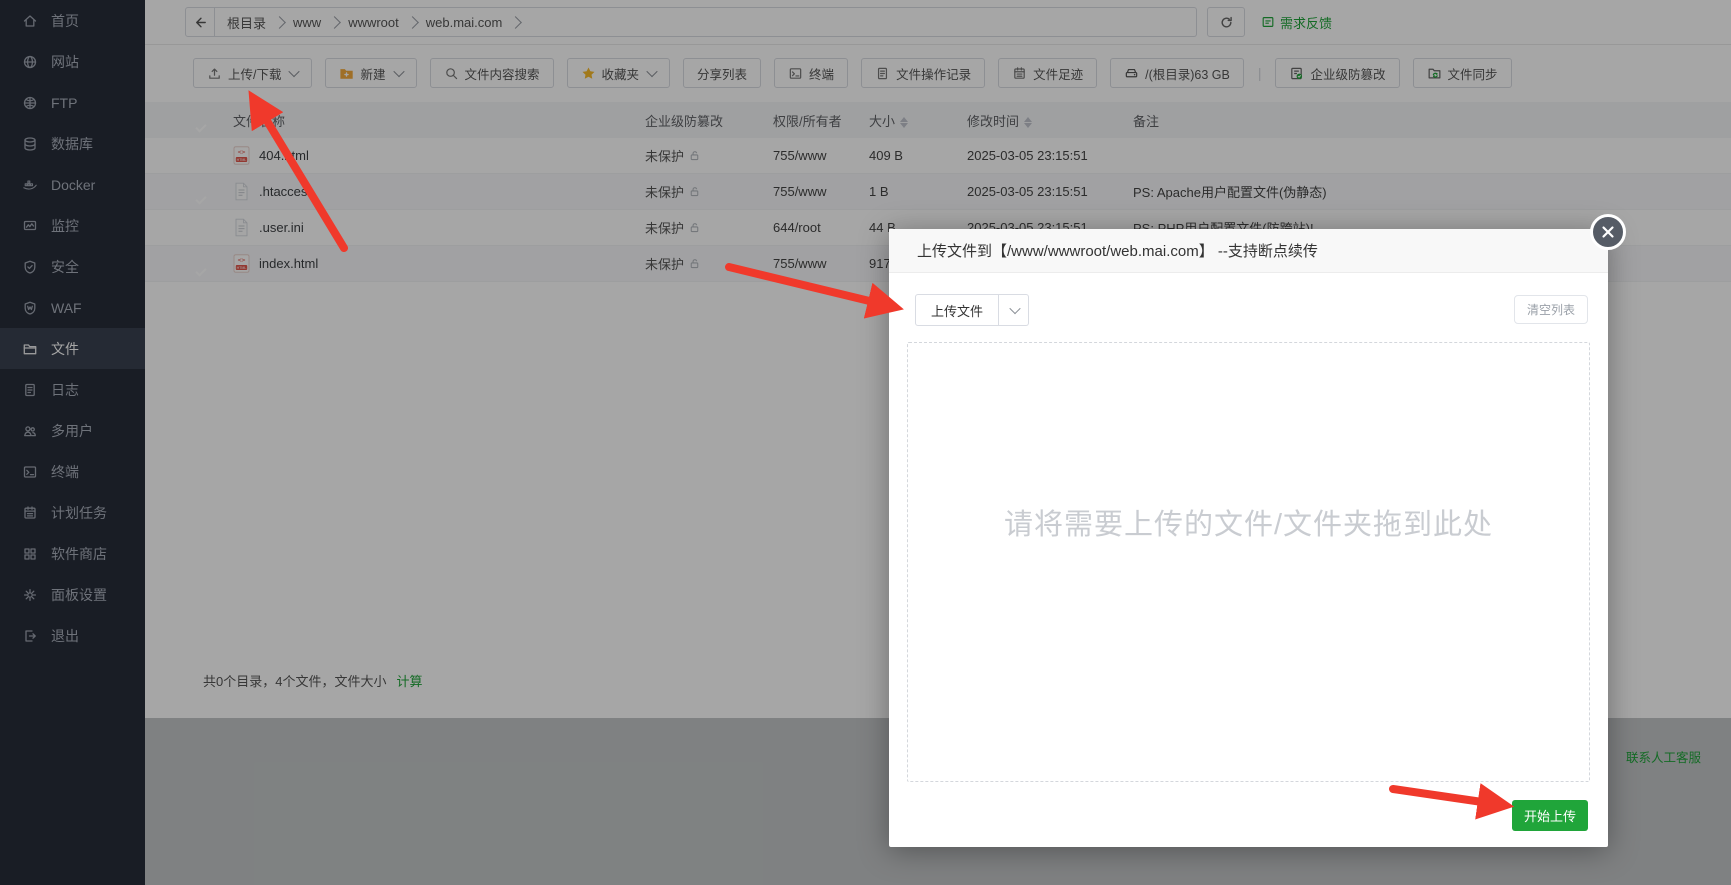 Image resolution: width=1731 pixels, height=885 pixels. I want to click on dialog-close-button, so click(1608, 232).